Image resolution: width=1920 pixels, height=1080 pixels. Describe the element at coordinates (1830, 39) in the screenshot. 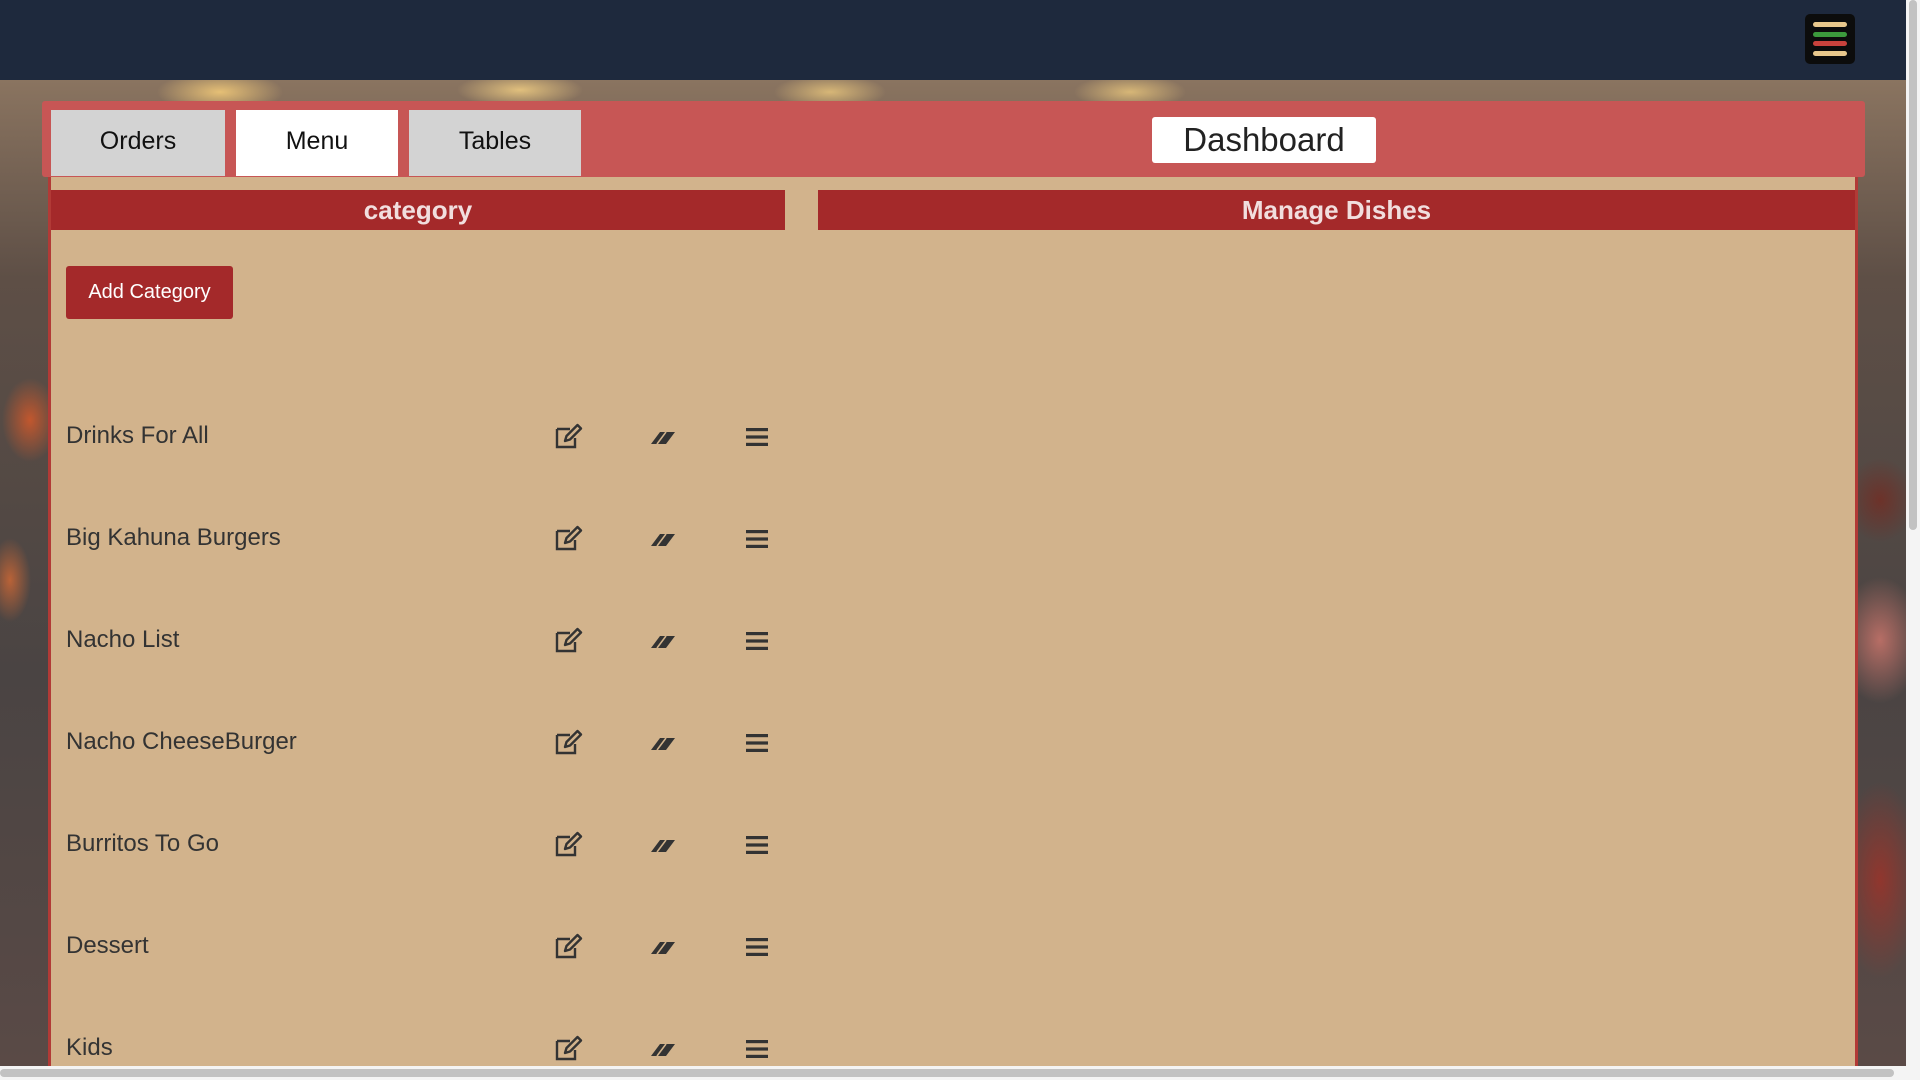

I see `hamburger-icon` at that location.